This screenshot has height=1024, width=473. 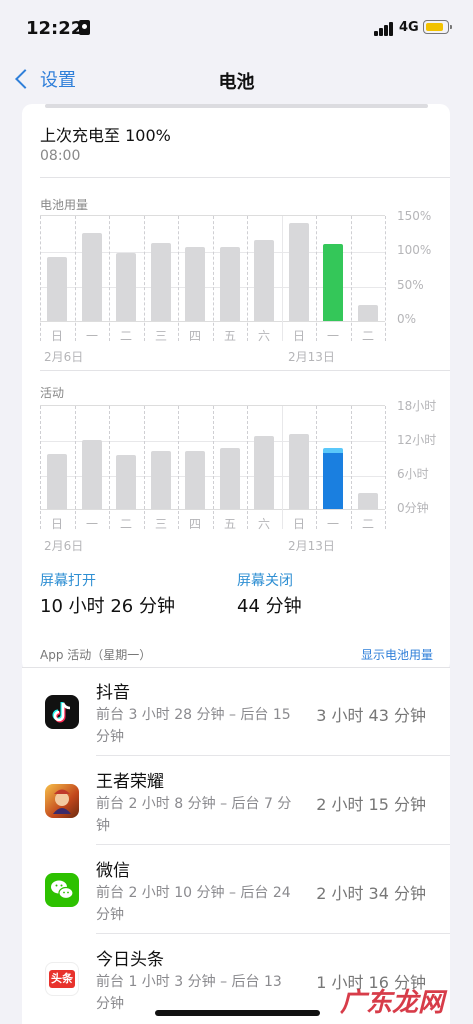 I want to click on screen-on-value: 10 小时 26 分钟, so click(x=107, y=606).